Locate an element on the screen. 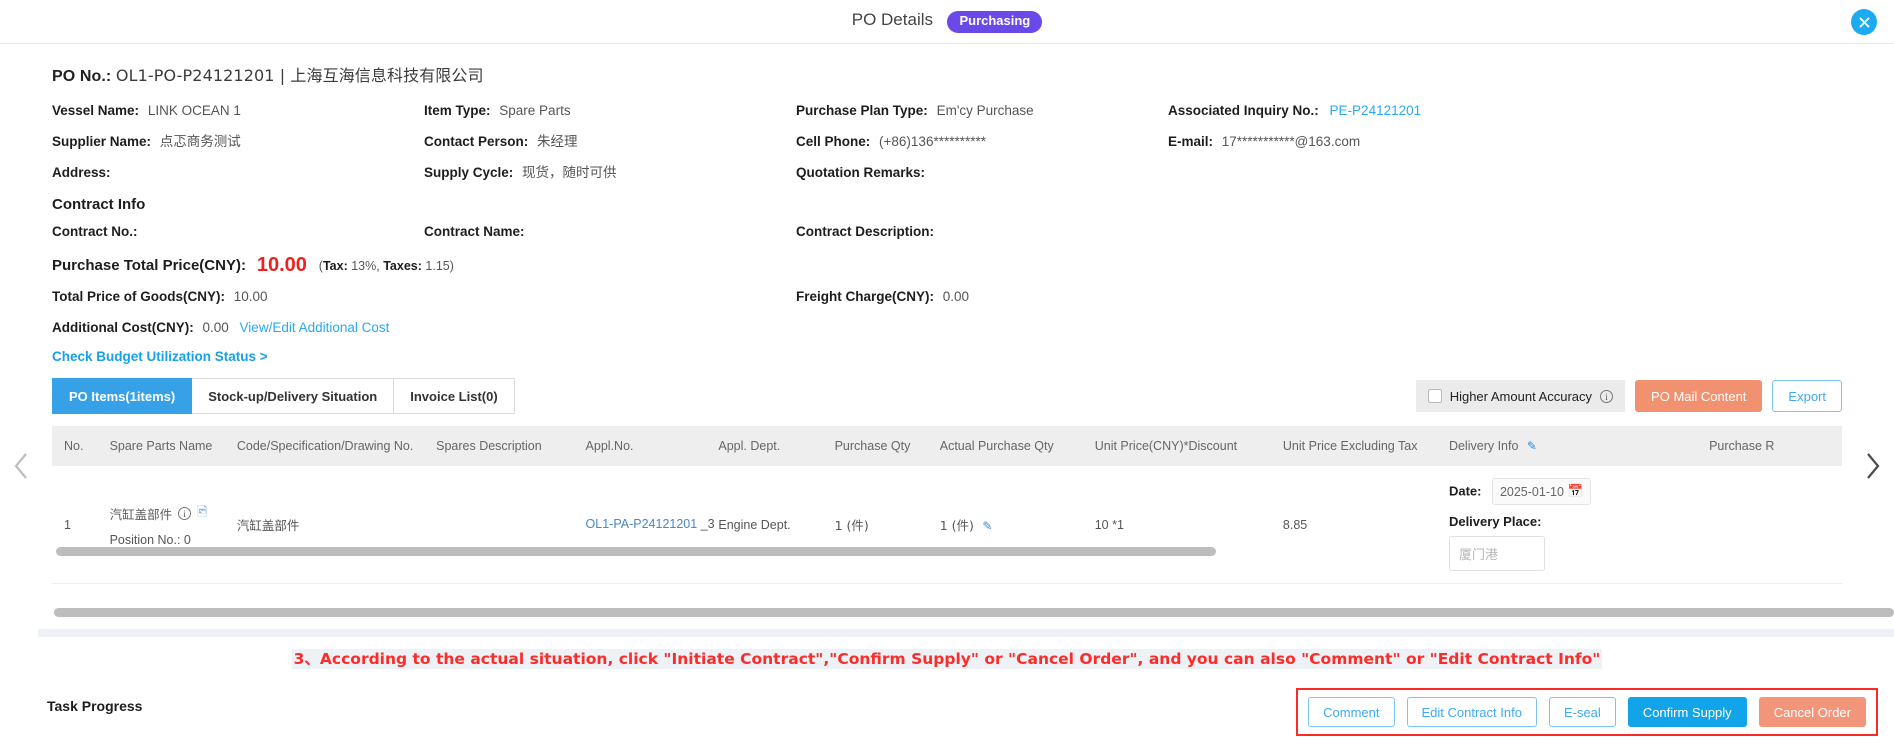  field-spacer is located at coordinates (1505, 173).